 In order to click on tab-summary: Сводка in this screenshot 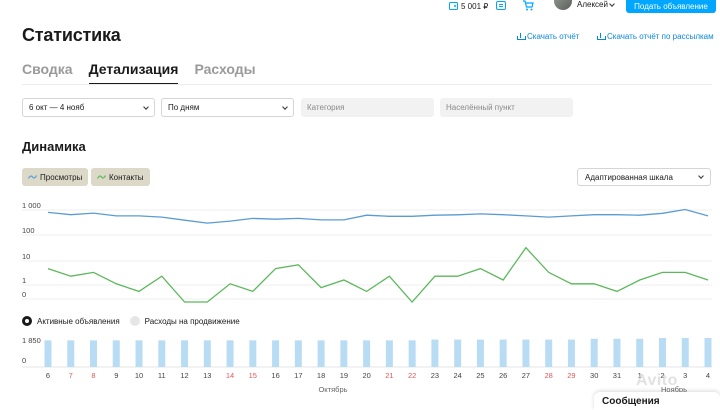, I will do `click(47, 73)`.